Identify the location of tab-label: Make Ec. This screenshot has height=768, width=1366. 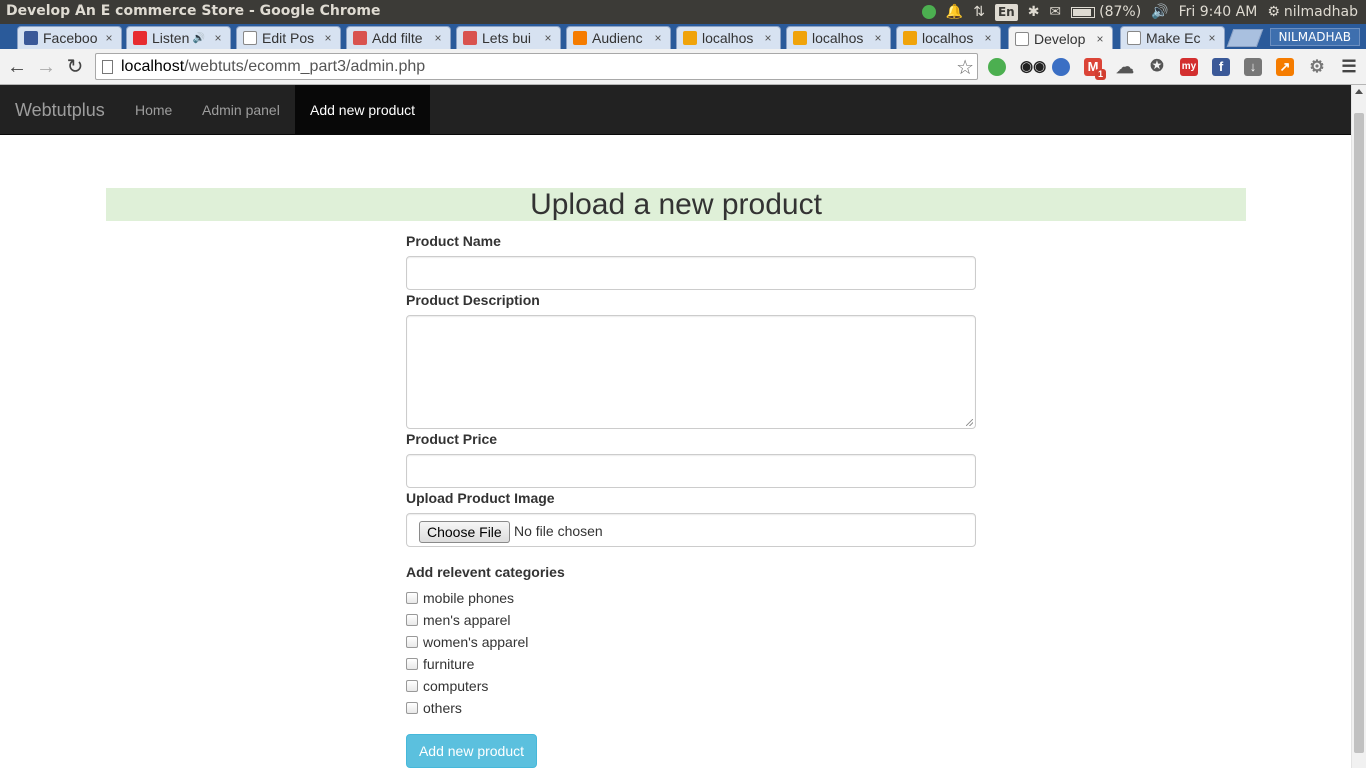
(1173, 38).